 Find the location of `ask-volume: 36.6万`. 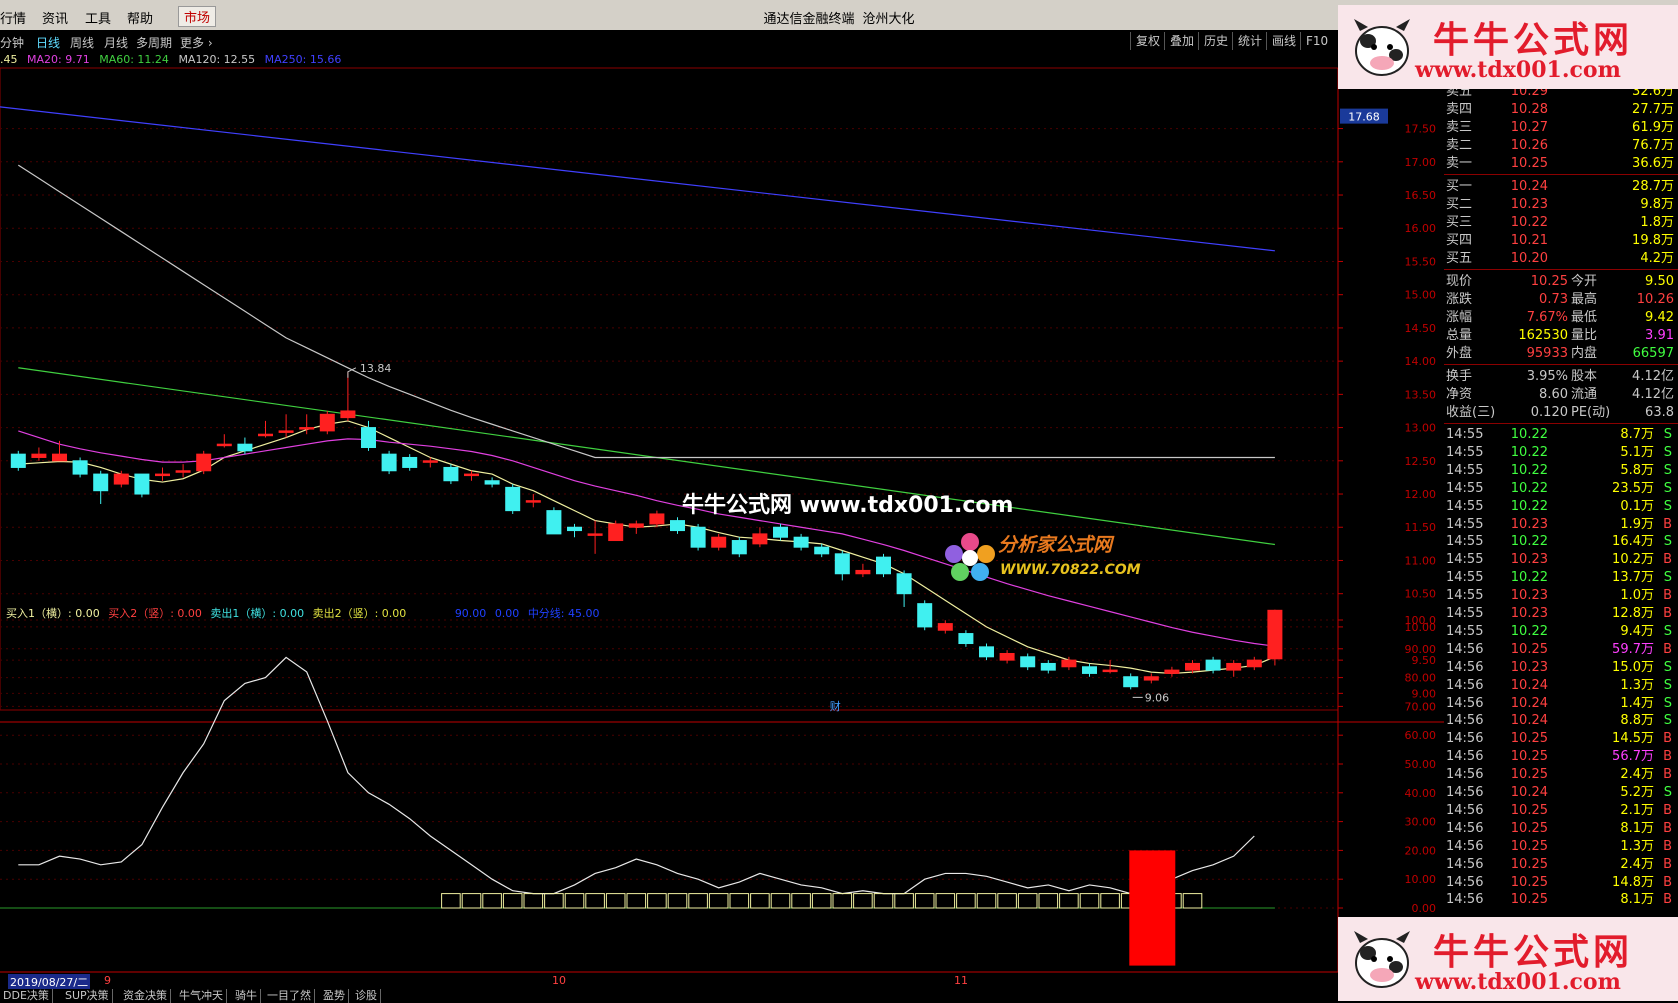

ask-volume: 36.6万 is located at coordinates (1653, 163).